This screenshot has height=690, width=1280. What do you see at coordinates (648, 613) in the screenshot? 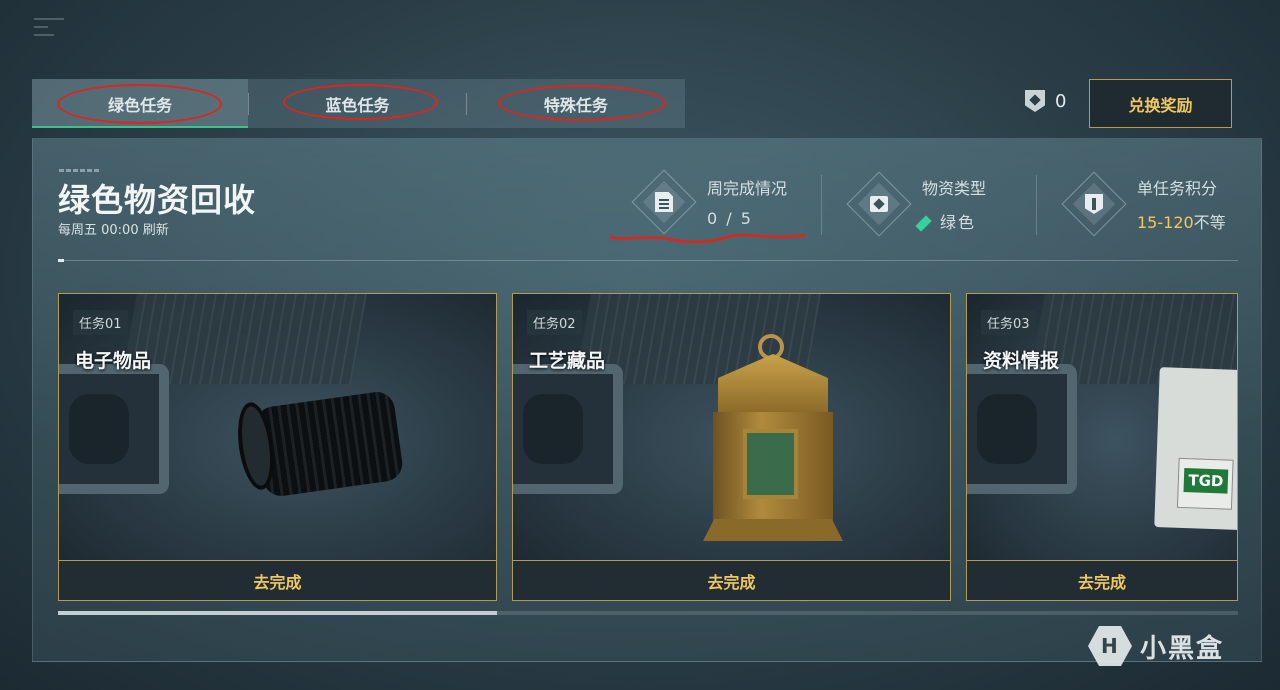
I see `card-scrollbar` at bounding box center [648, 613].